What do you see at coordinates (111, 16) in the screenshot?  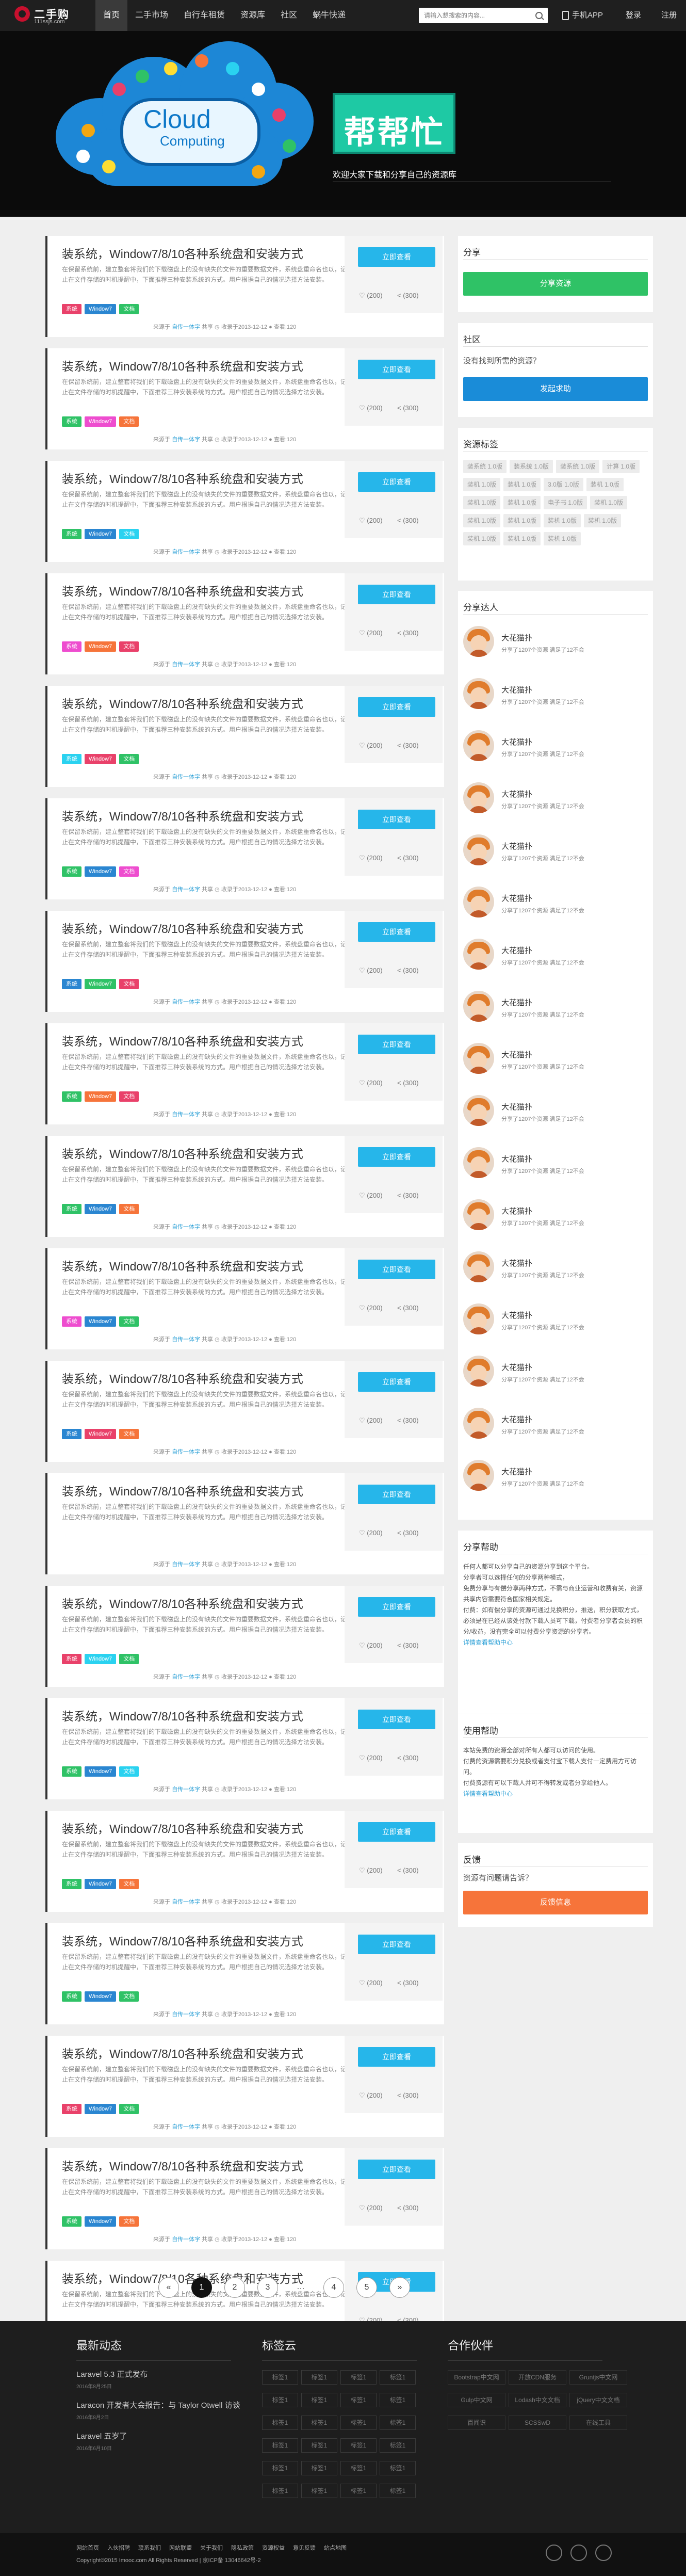 I see `nav-home: 首页` at bounding box center [111, 16].